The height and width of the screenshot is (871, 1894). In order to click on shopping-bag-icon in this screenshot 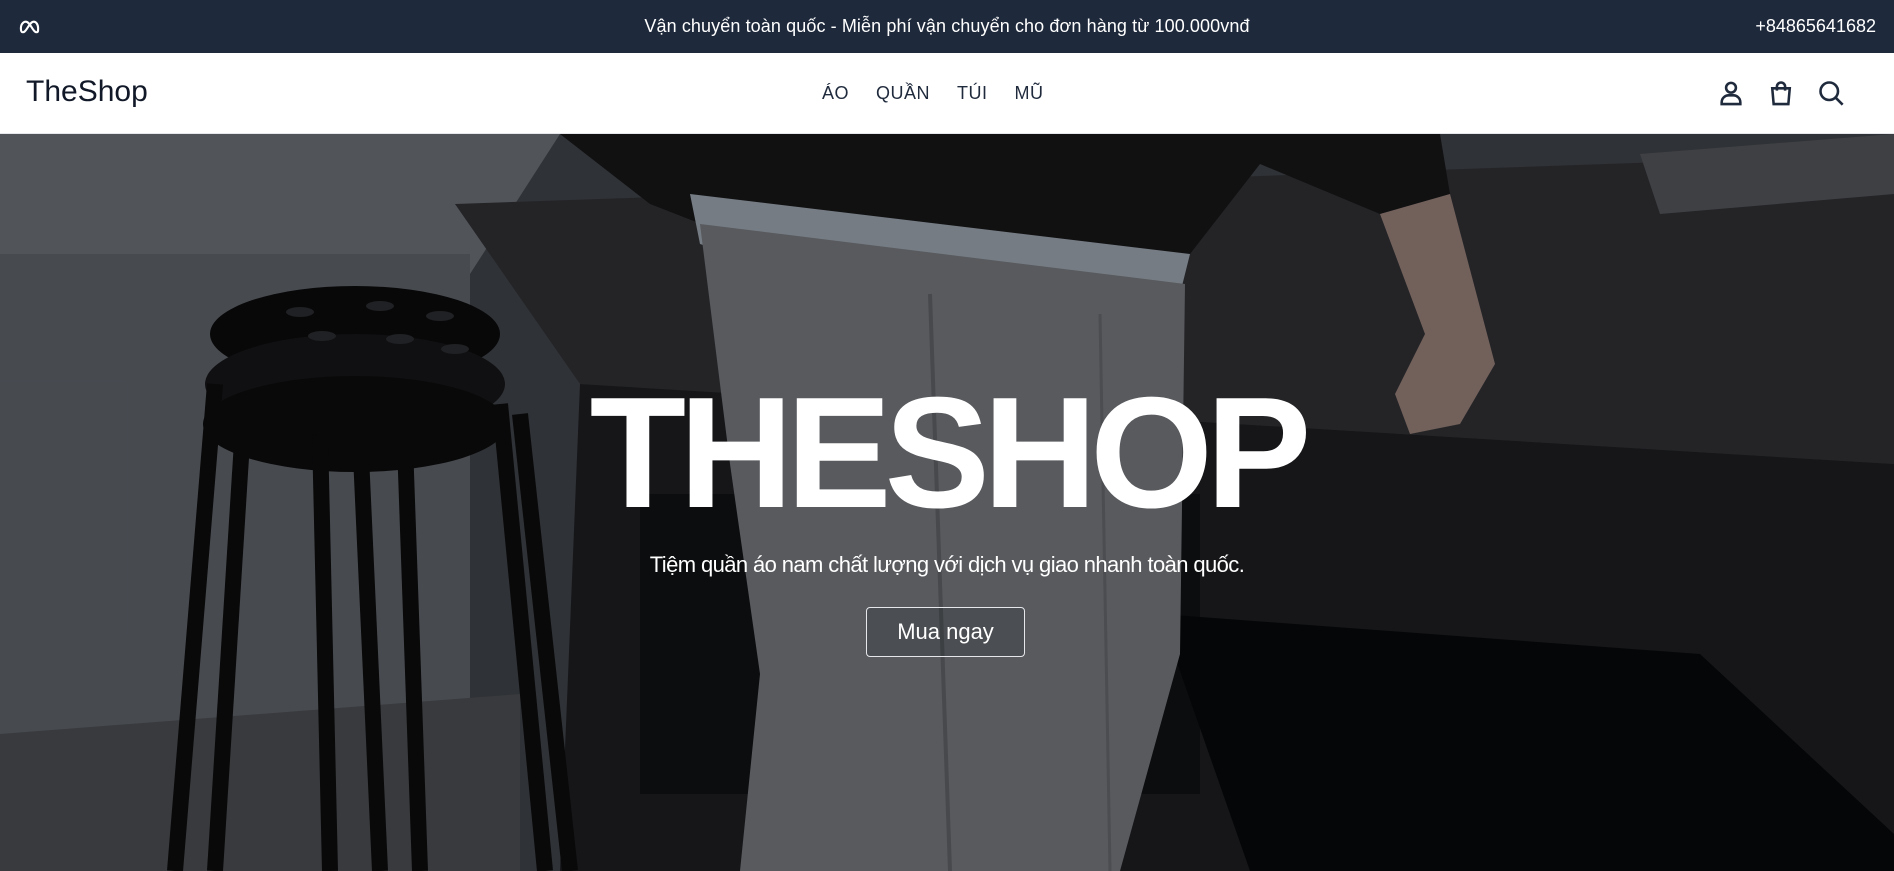, I will do `click(1781, 93)`.